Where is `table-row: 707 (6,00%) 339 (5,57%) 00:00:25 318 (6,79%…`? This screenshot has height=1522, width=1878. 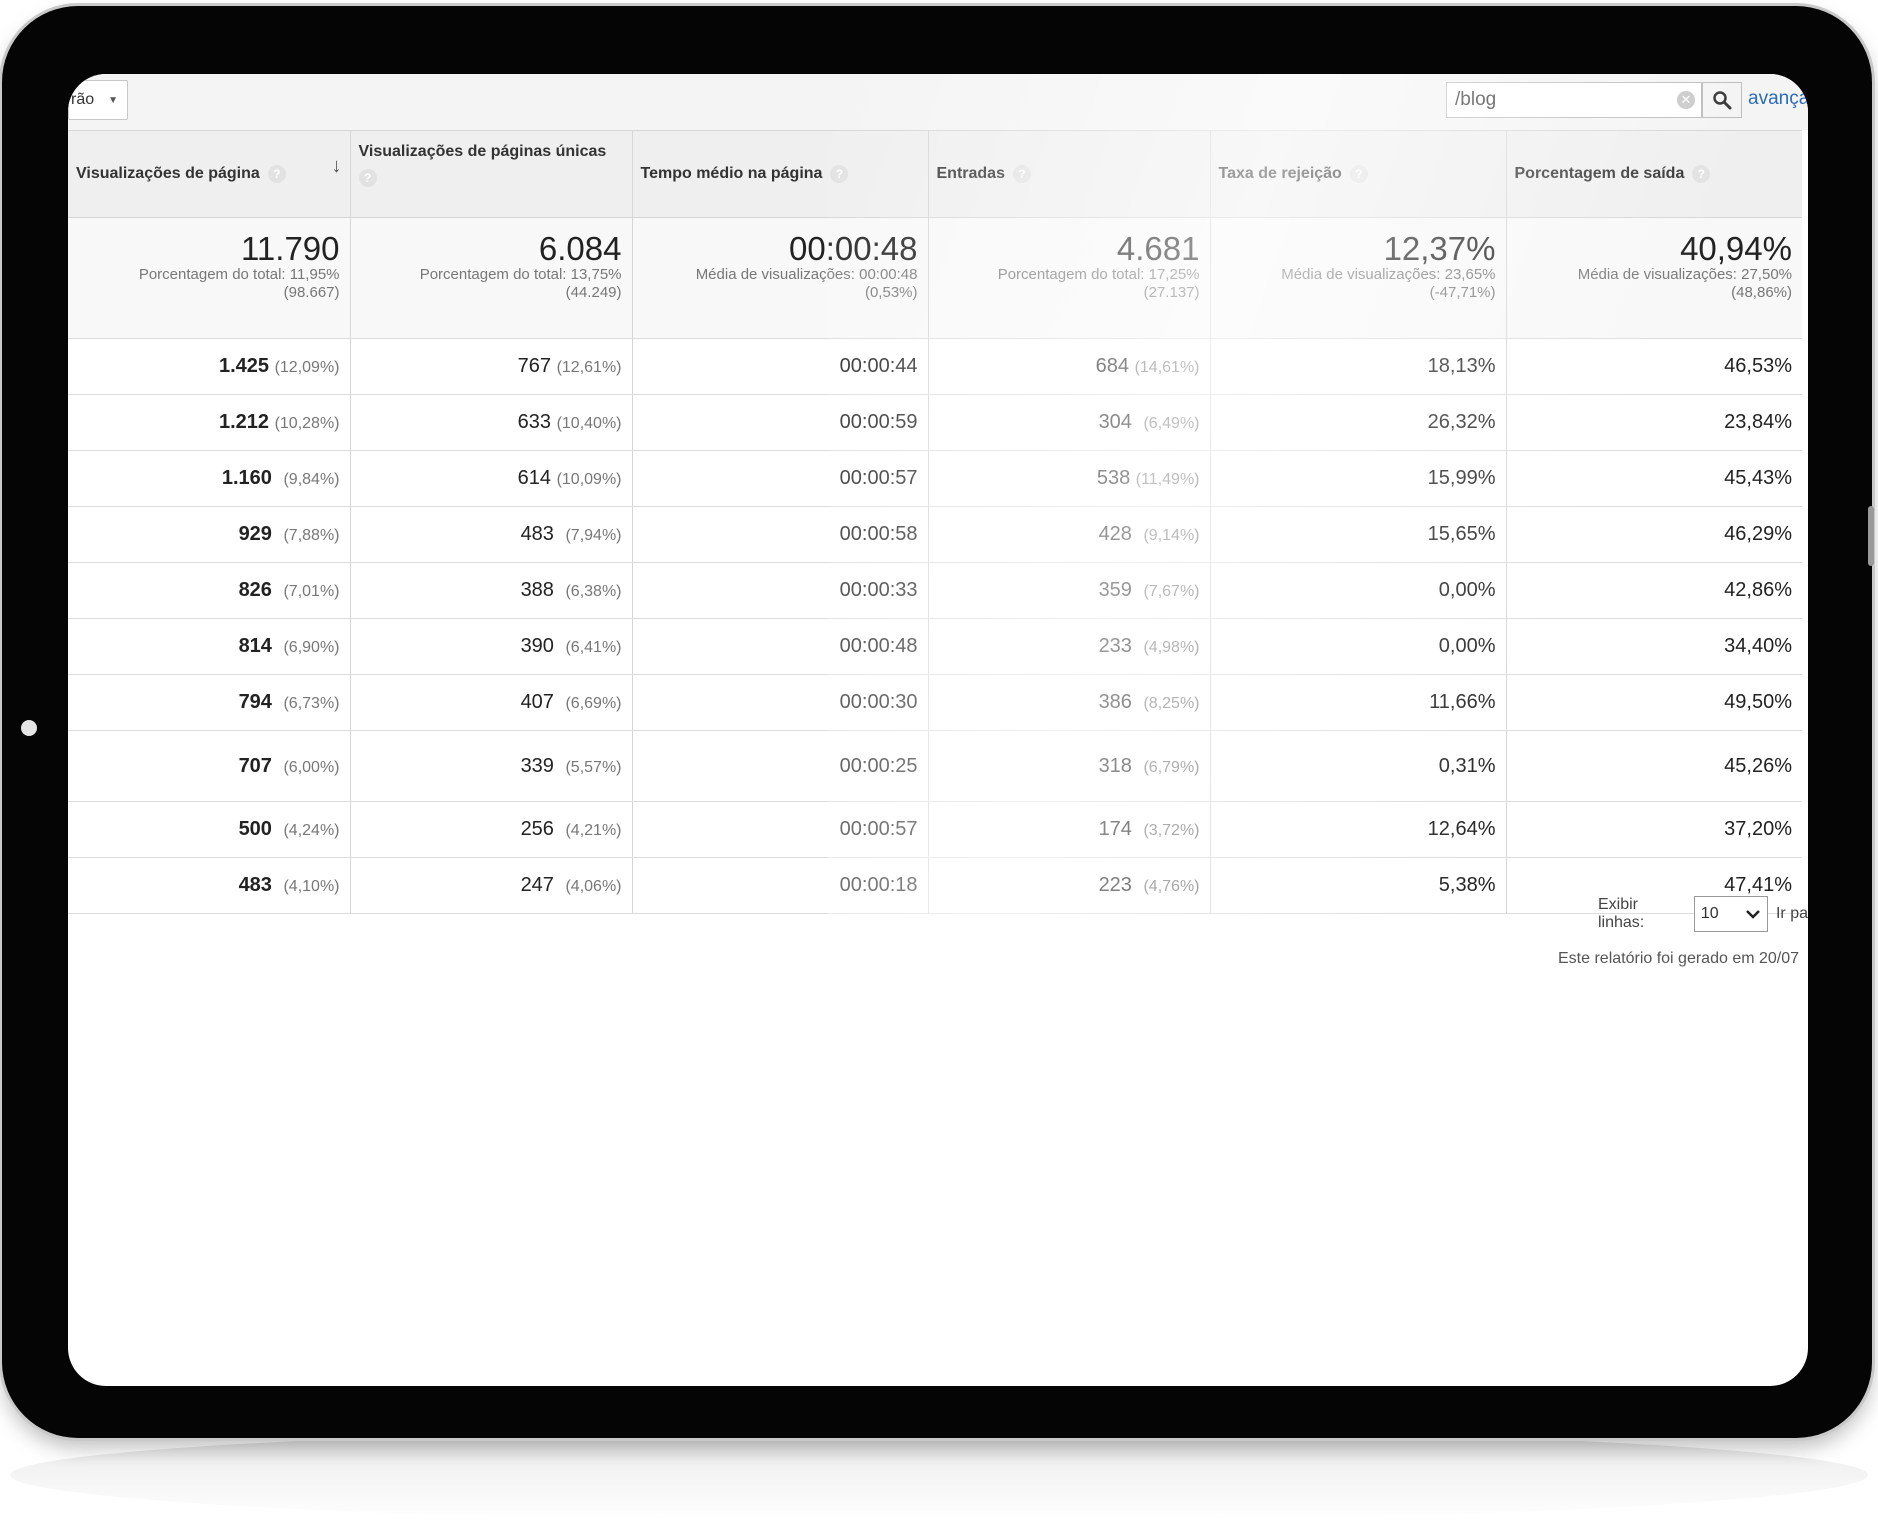
table-row: 707 (6,00%) 339 (5,57%) 00:00:25 318 (6,79%… is located at coordinates (935, 766).